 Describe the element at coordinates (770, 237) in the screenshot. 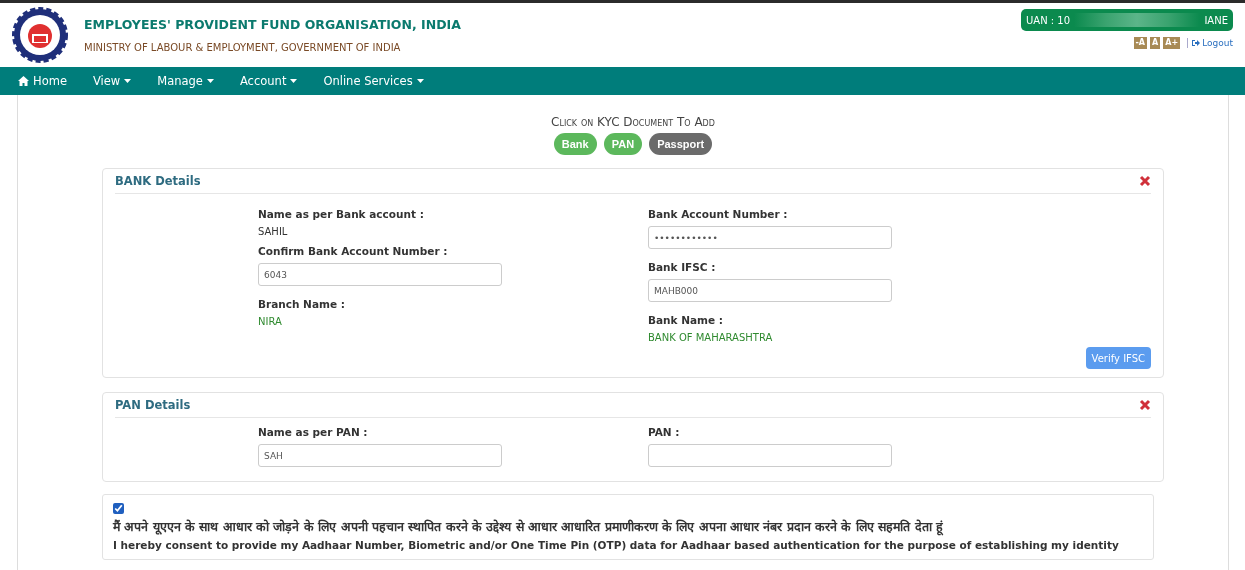

I see `input-field: ••••••••••••` at that location.